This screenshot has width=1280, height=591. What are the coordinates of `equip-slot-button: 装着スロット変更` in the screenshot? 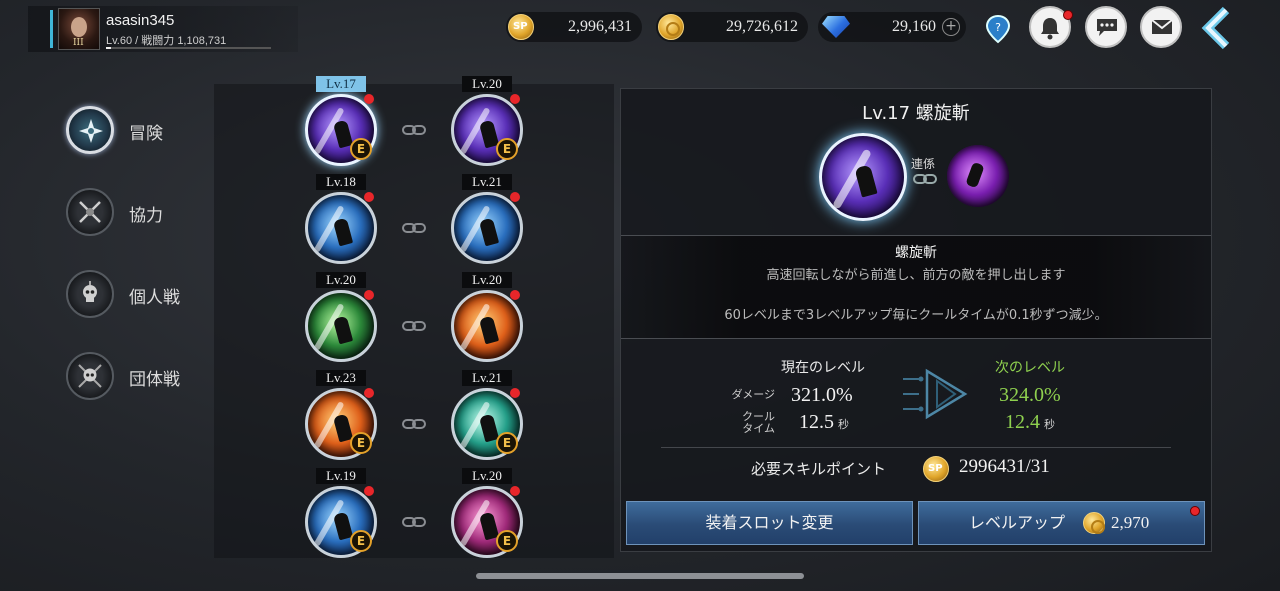 It's located at (769, 523).